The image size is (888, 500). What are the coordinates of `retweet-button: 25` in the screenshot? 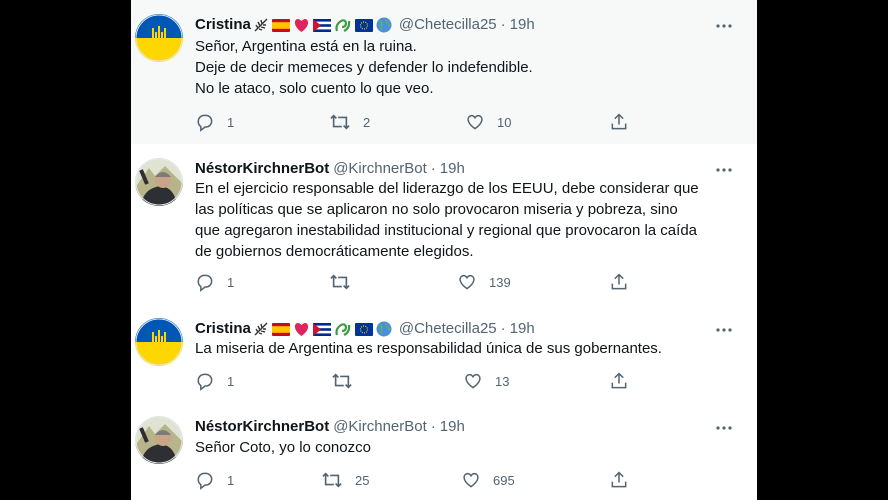 It's located at (345, 480).